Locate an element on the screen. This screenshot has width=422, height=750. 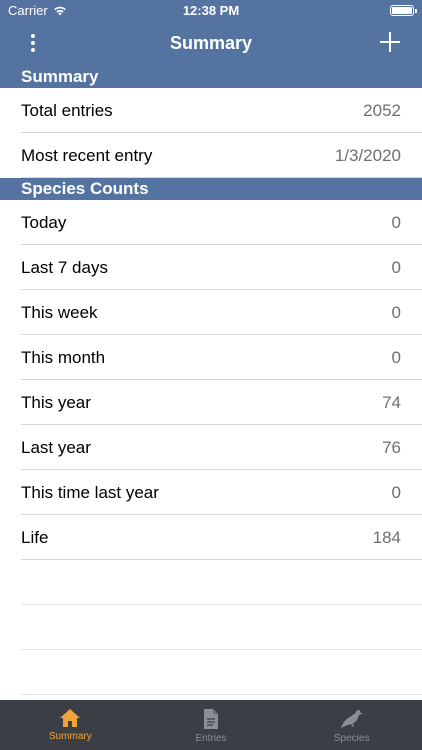
list-row-last-7-days: Last 7 days 0 is located at coordinates (211, 267).